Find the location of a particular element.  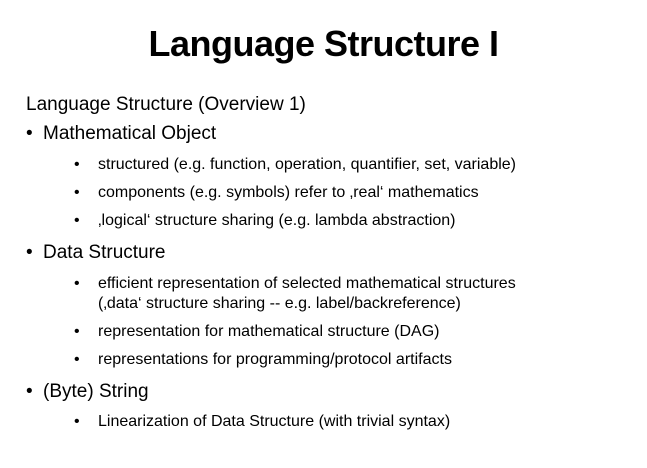

slide-title: Language Structure I is located at coordinates (323, 43).